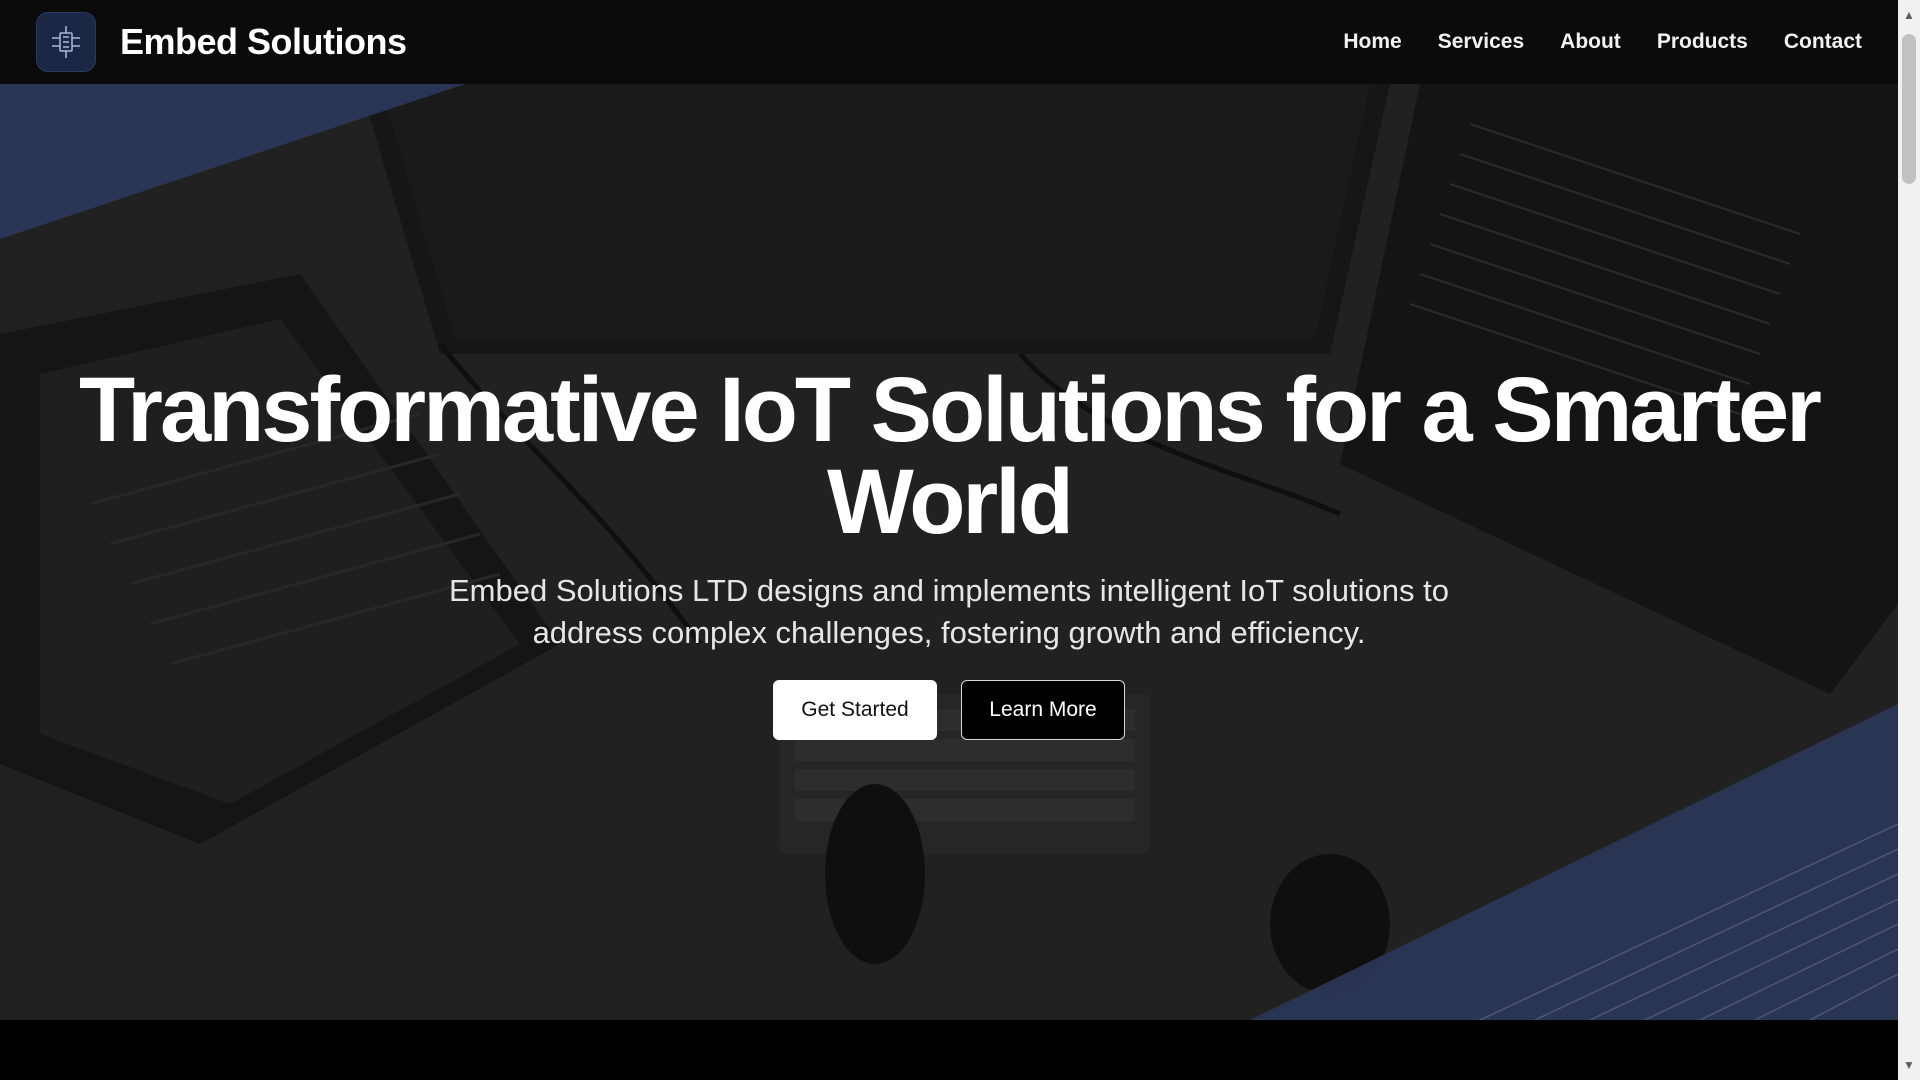  What do you see at coordinates (1372, 42) in the screenshot?
I see `nav-home: Home` at bounding box center [1372, 42].